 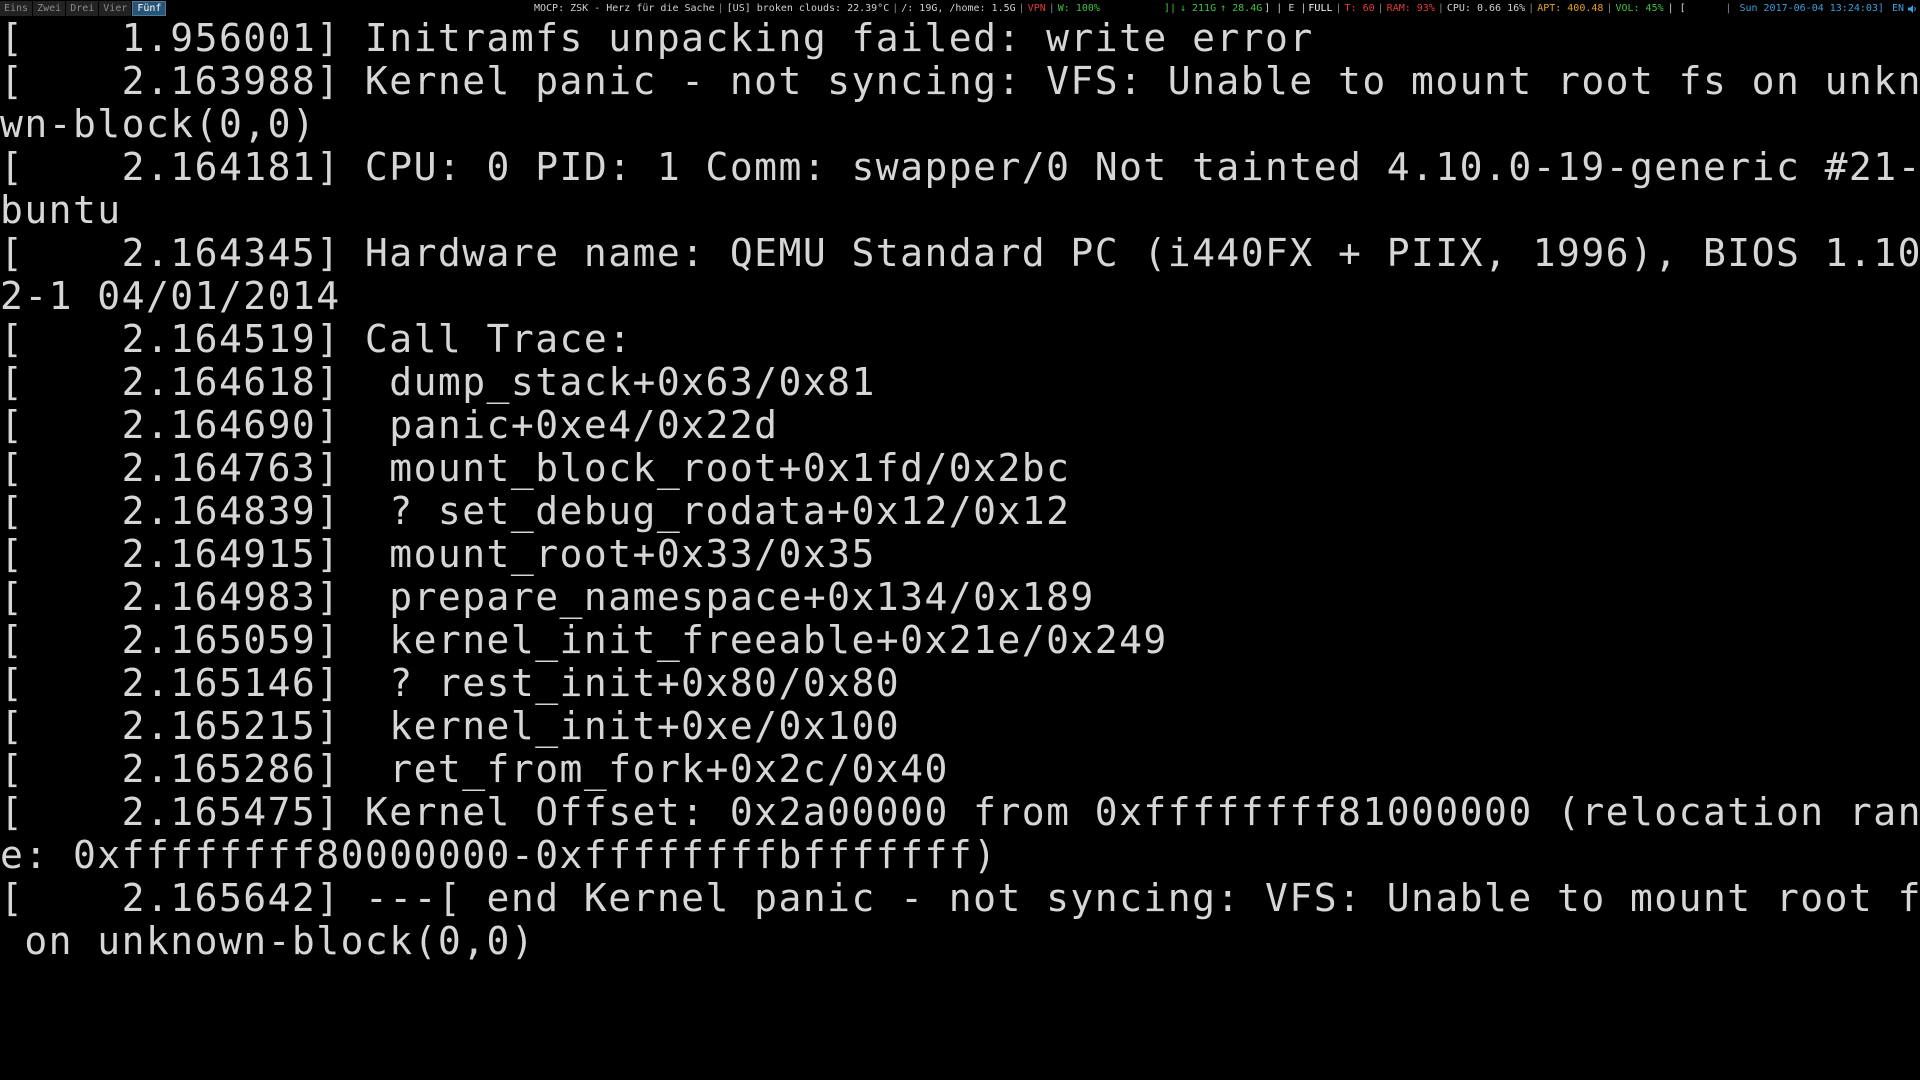 What do you see at coordinates (1320, 8) in the screenshot?
I see `battery-status: FULL` at bounding box center [1320, 8].